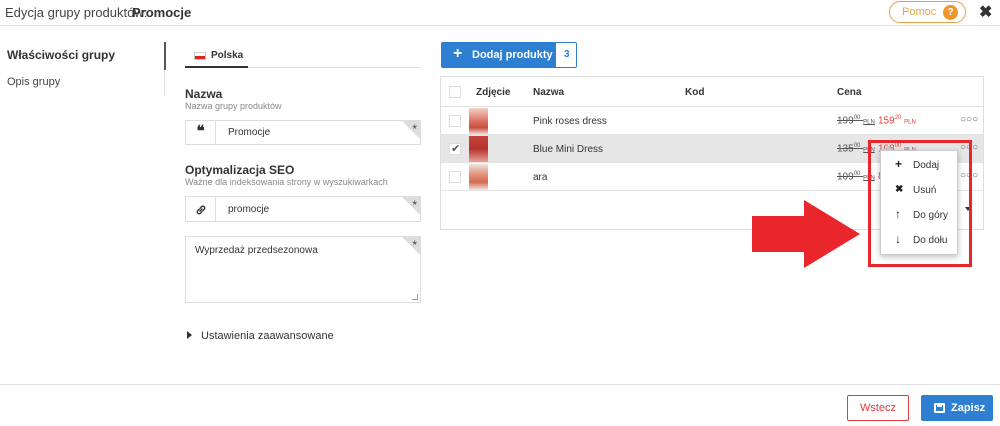  What do you see at coordinates (76, 12) in the screenshot?
I see `dialog-title-prefix: Edycja grupy produktów:` at bounding box center [76, 12].